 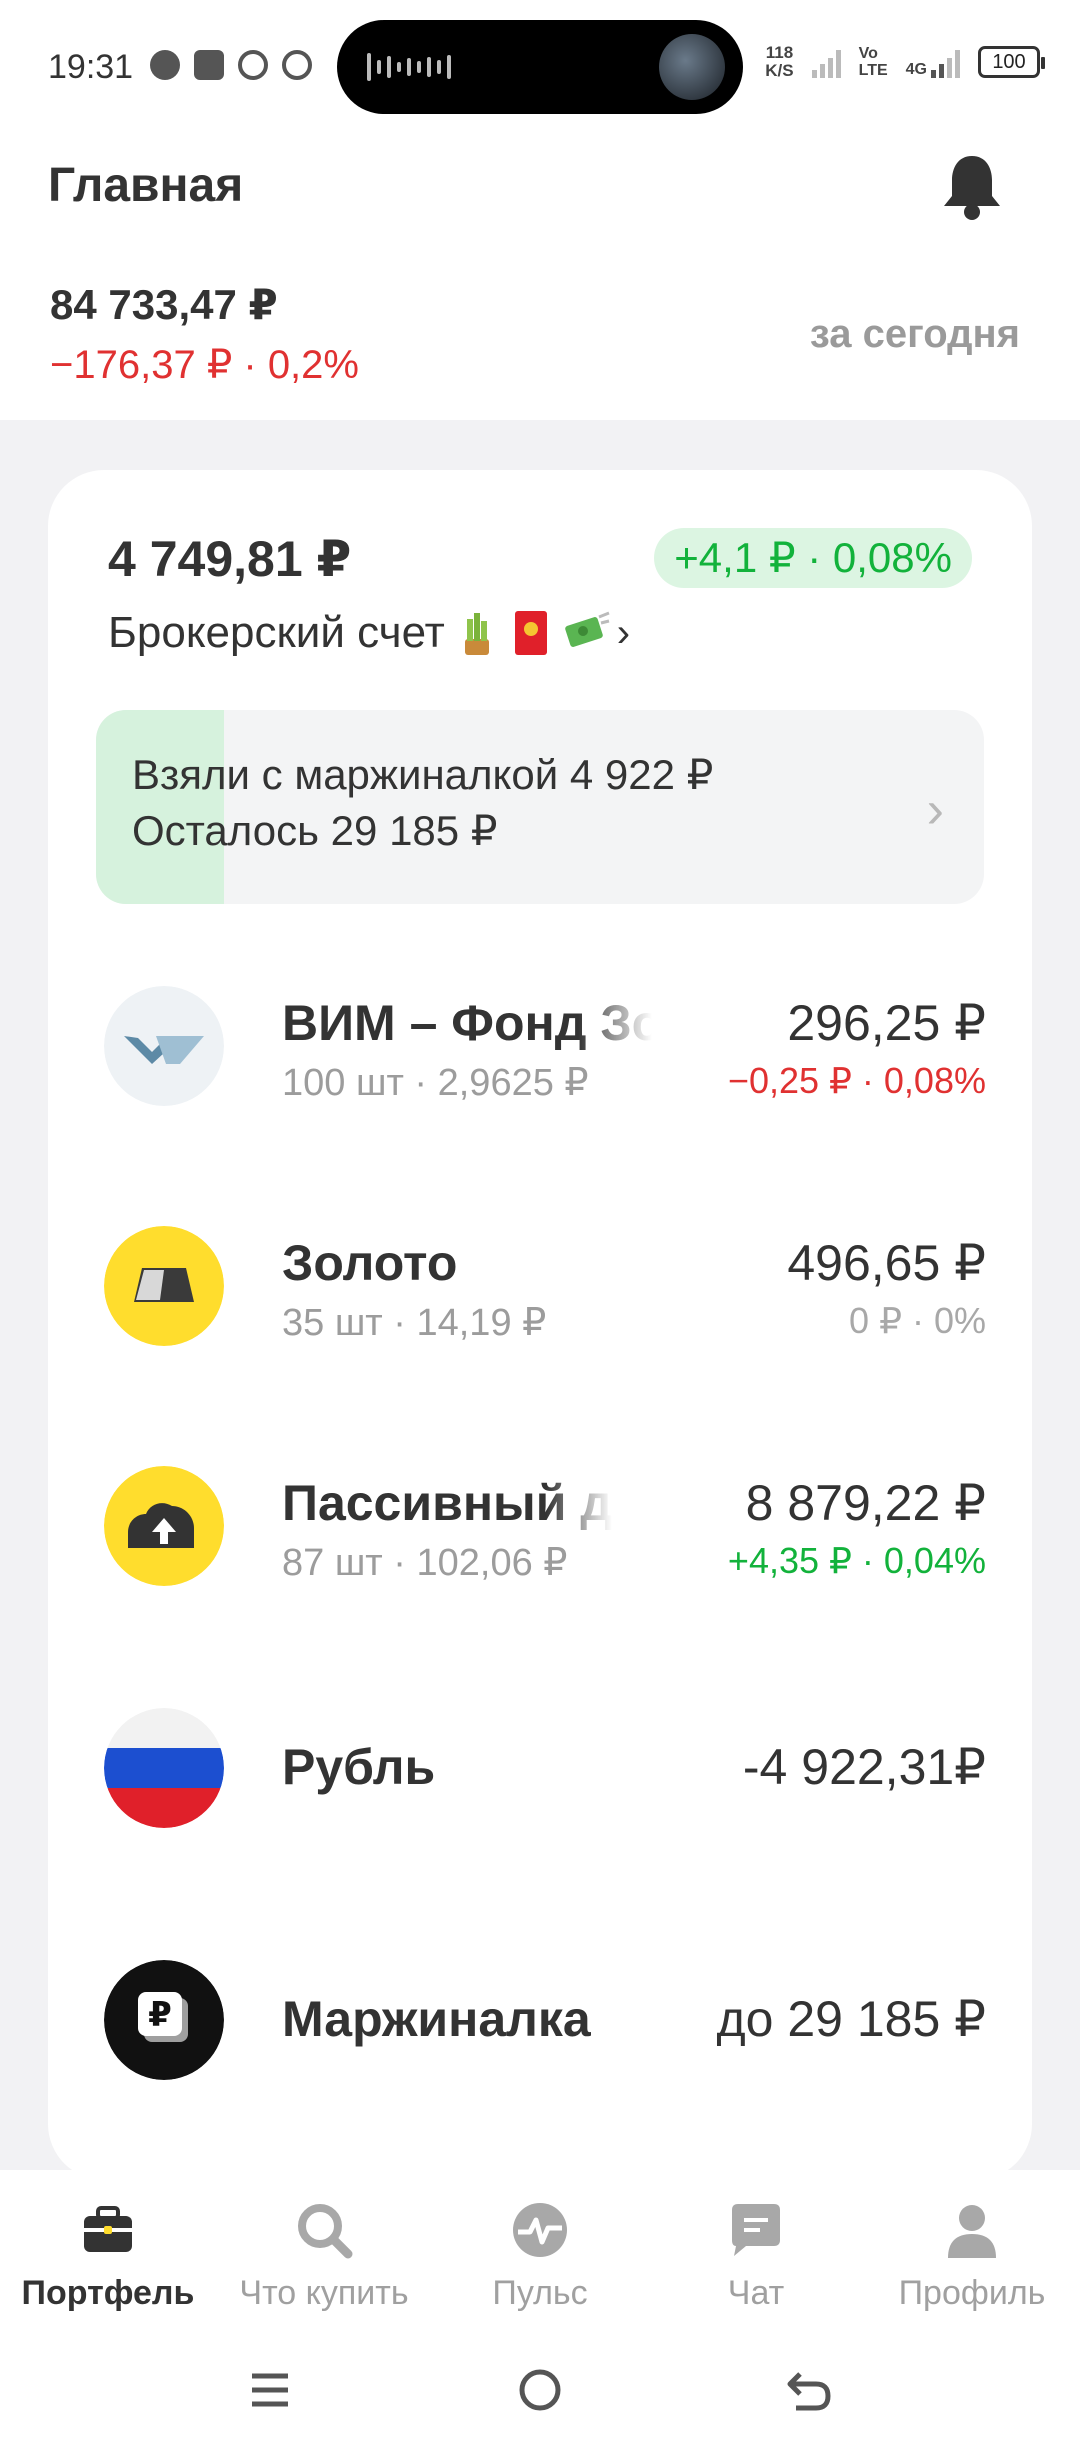 I want to click on back-icon, so click(x=810, y=2390).